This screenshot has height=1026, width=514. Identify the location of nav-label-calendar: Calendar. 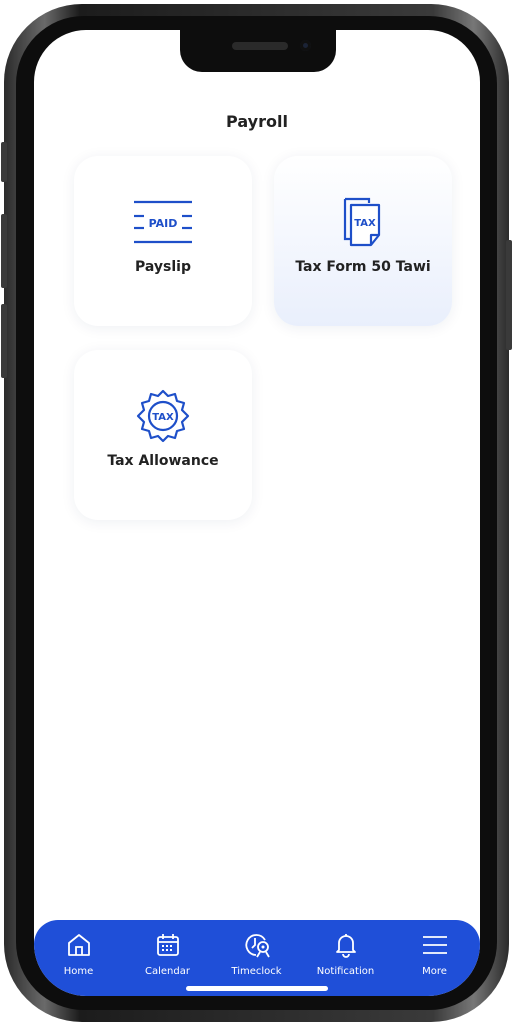
(167, 971).